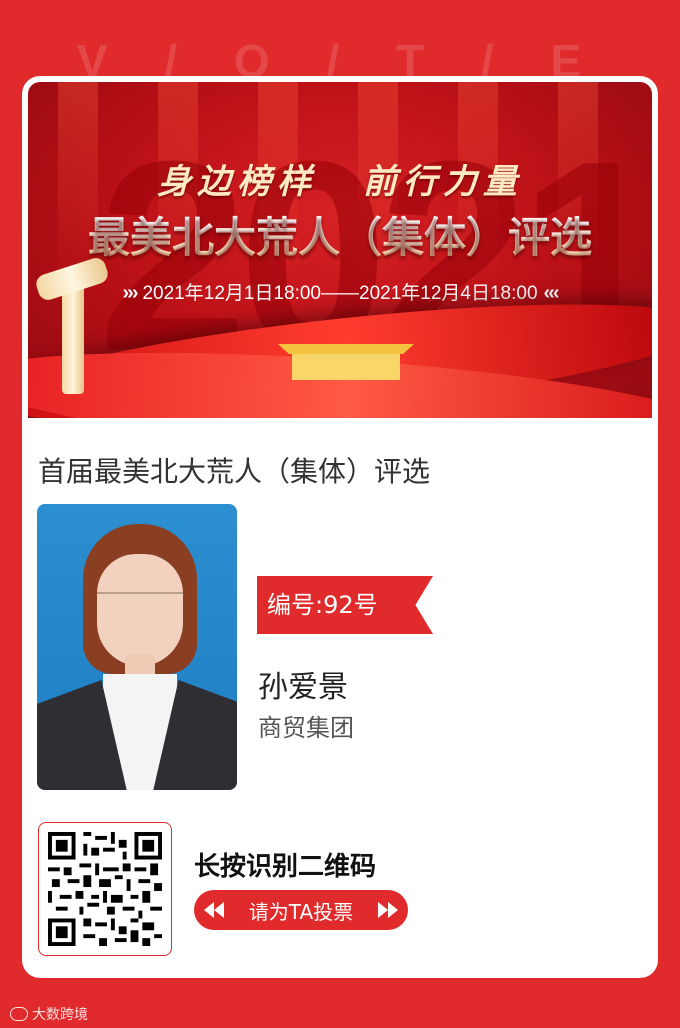 The height and width of the screenshot is (1028, 680). What do you see at coordinates (214, 910) in the screenshot?
I see `double-arrow-left-icon` at bounding box center [214, 910].